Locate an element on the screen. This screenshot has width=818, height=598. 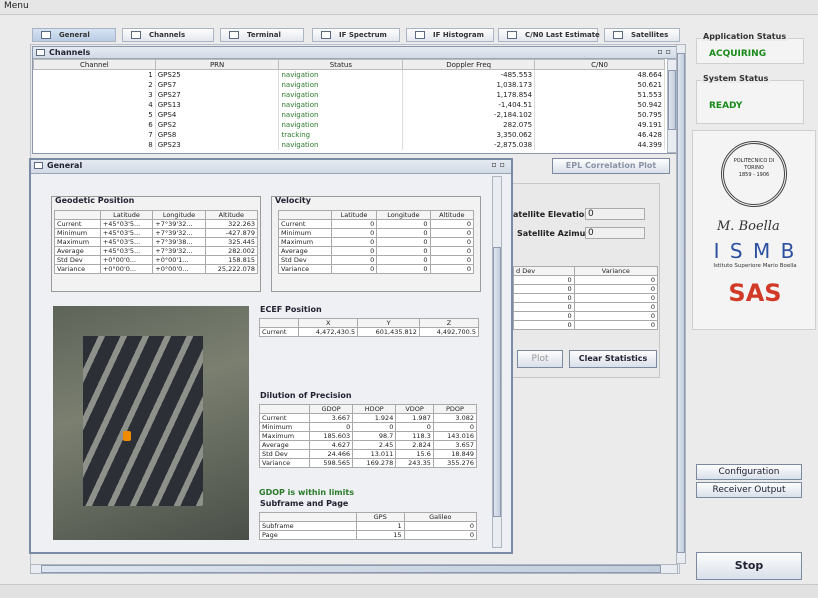
tab-terminal: Terminal is located at coordinates (262, 35).